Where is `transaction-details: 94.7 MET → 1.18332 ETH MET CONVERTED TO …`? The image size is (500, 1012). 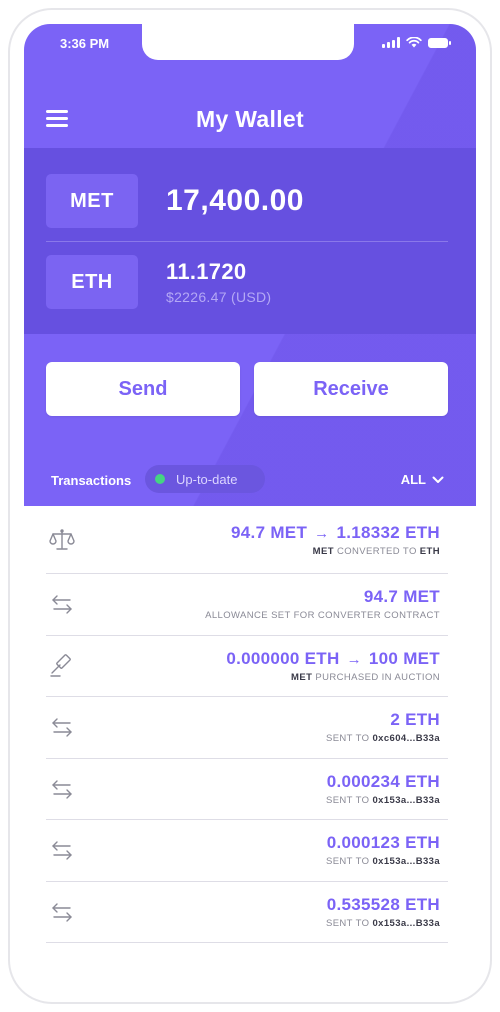 transaction-details: 94.7 MET → 1.18332 ETH MET CONVERTED TO … is located at coordinates (335, 540).